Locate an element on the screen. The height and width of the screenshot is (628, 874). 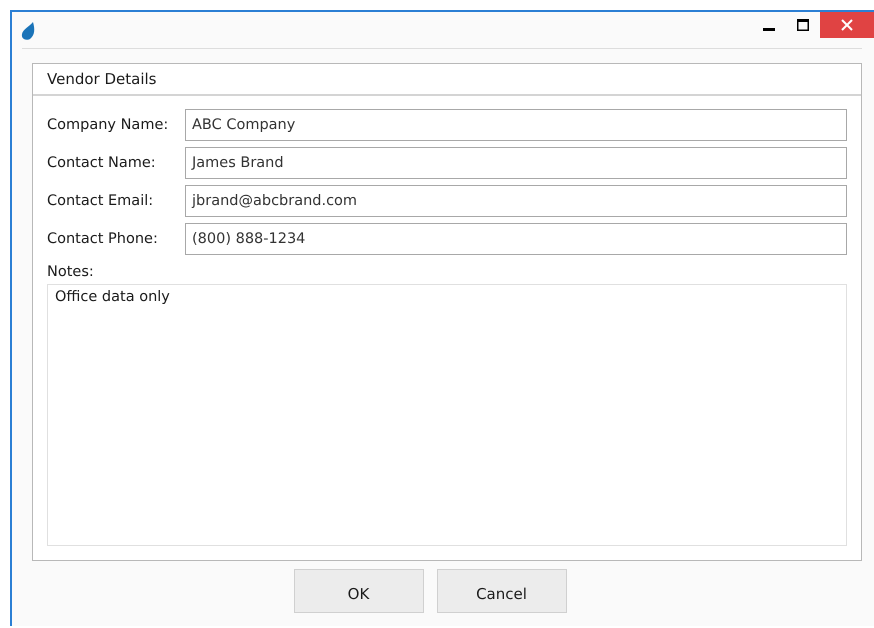
close-icon is located at coordinates (847, 25).